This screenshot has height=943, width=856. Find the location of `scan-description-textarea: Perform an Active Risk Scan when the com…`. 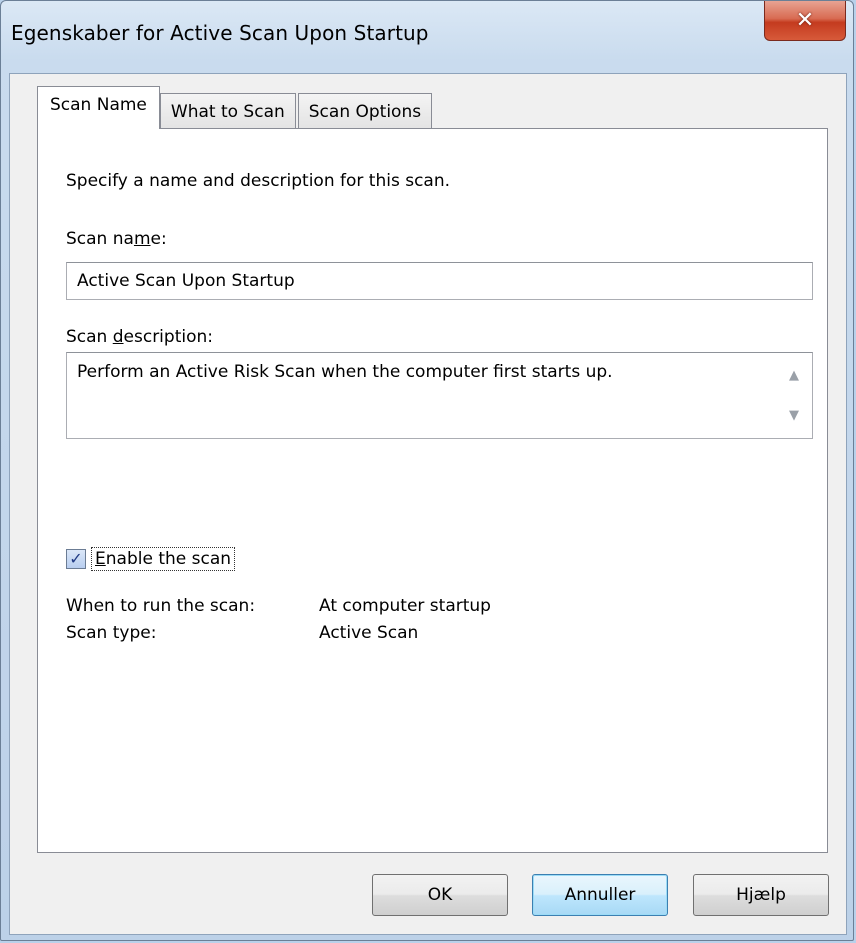

scan-description-textarea: Perform an Active Risk Scan when the com… is located at coordinates (439, 395).